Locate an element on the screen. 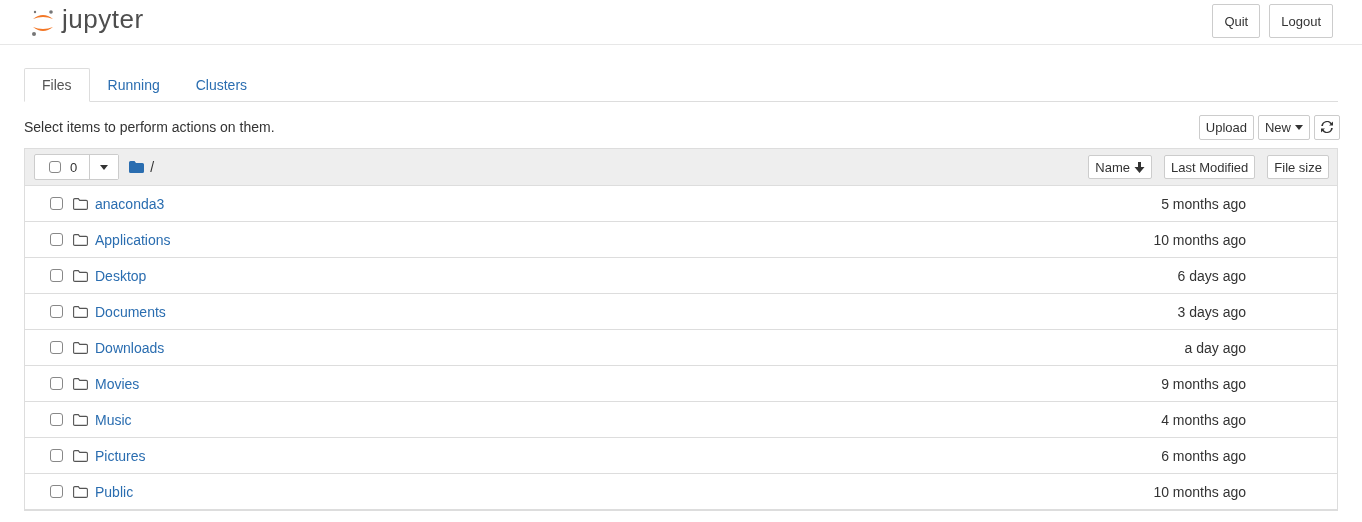 This screenshot has width=1362, height=522. folder-link: Public is located at coordinates (114, 491).